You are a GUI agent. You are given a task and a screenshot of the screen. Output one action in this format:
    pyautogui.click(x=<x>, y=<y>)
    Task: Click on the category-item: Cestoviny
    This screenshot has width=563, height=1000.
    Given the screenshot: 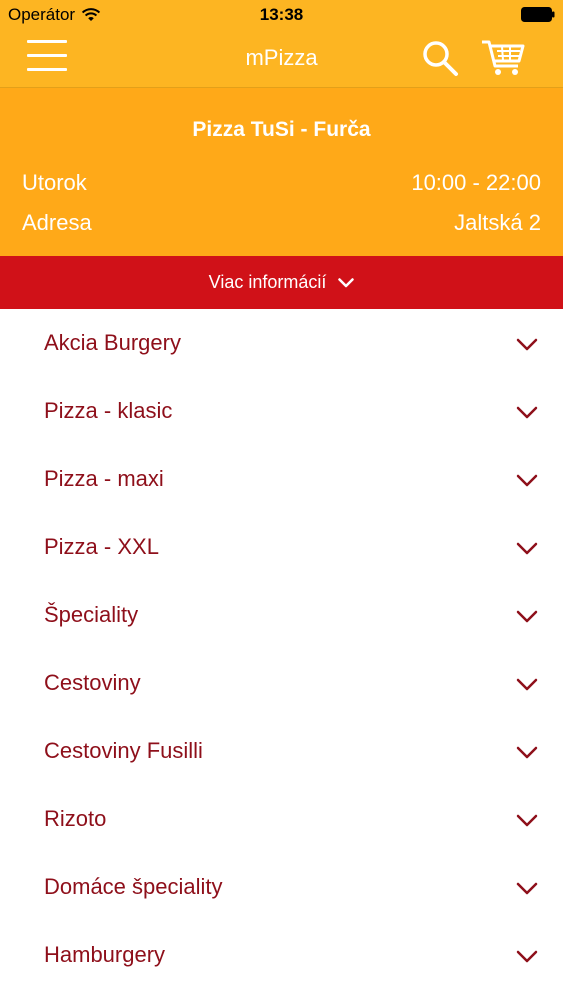 What is the action you would take?
    pyautogui.click(x=281, y=684)
    